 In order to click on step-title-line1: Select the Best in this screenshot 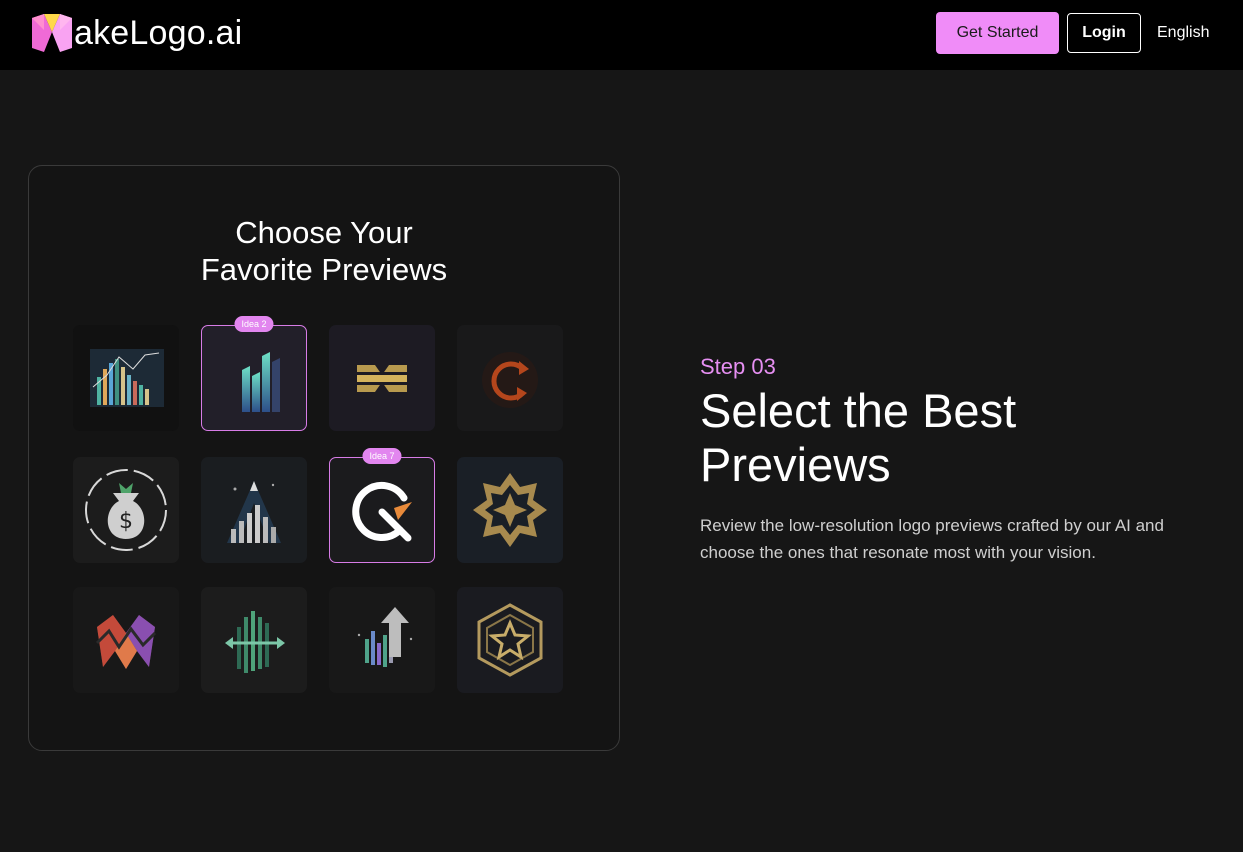, I will do `click(858, 410)`.